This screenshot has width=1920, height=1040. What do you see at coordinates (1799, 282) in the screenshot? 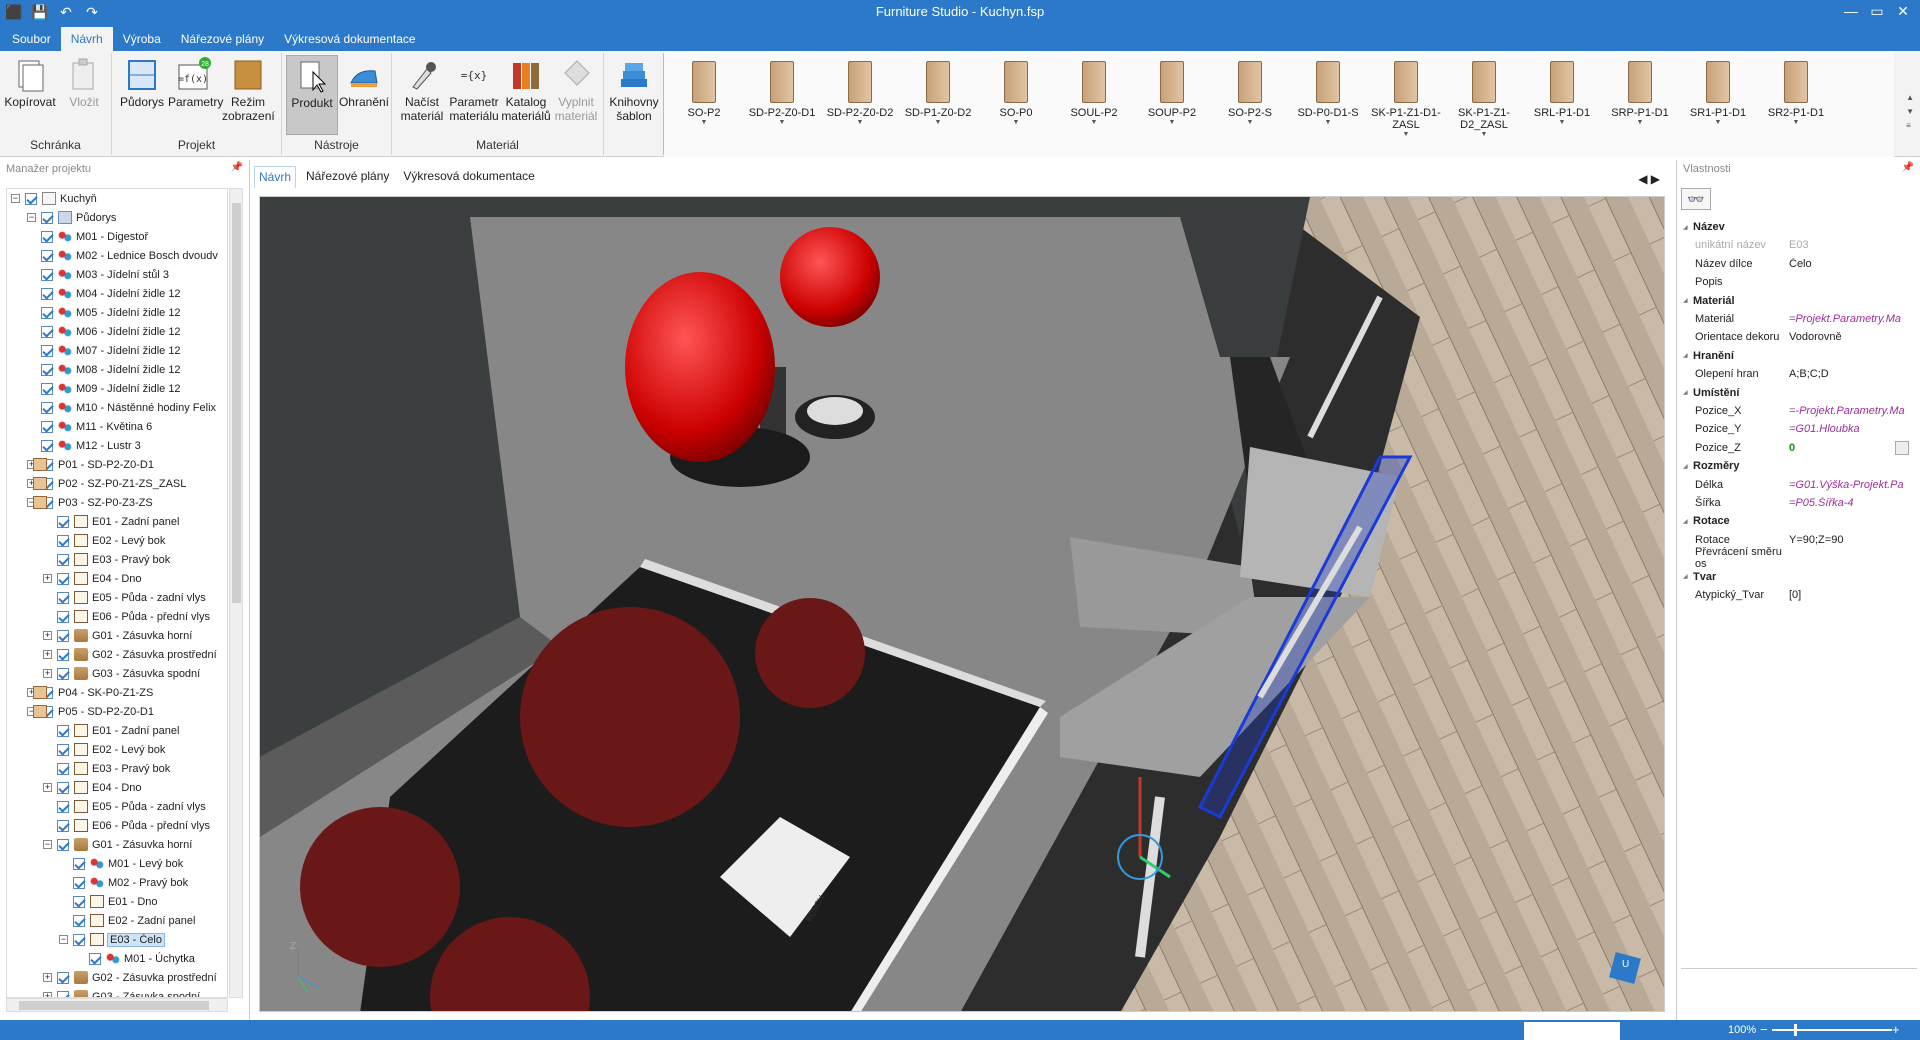
I see `property-row: Popis` at bounding box center [1799, 282].